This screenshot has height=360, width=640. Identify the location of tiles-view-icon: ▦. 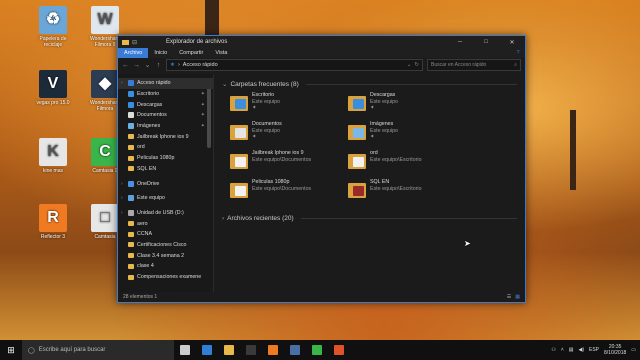
(517, 297).